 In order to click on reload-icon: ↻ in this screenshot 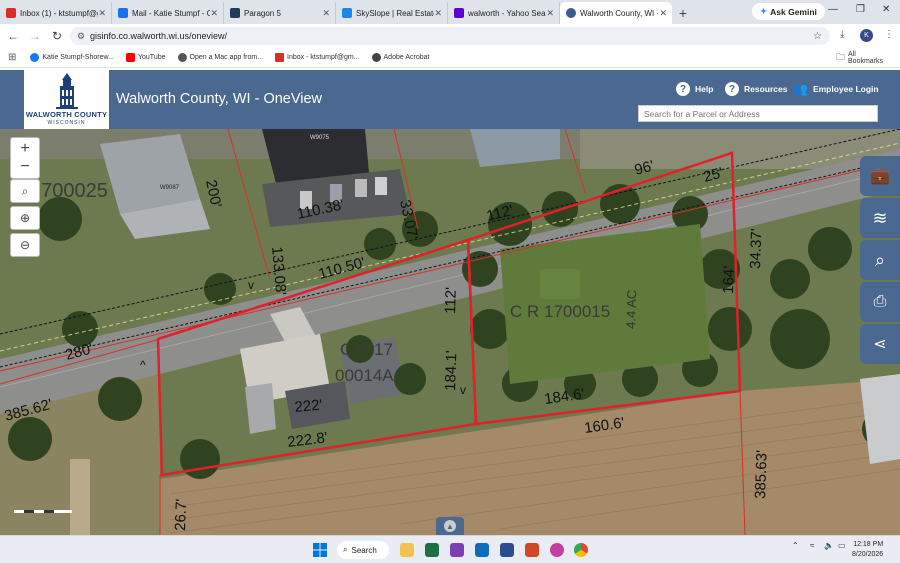, I will do `click(57, 36)`.